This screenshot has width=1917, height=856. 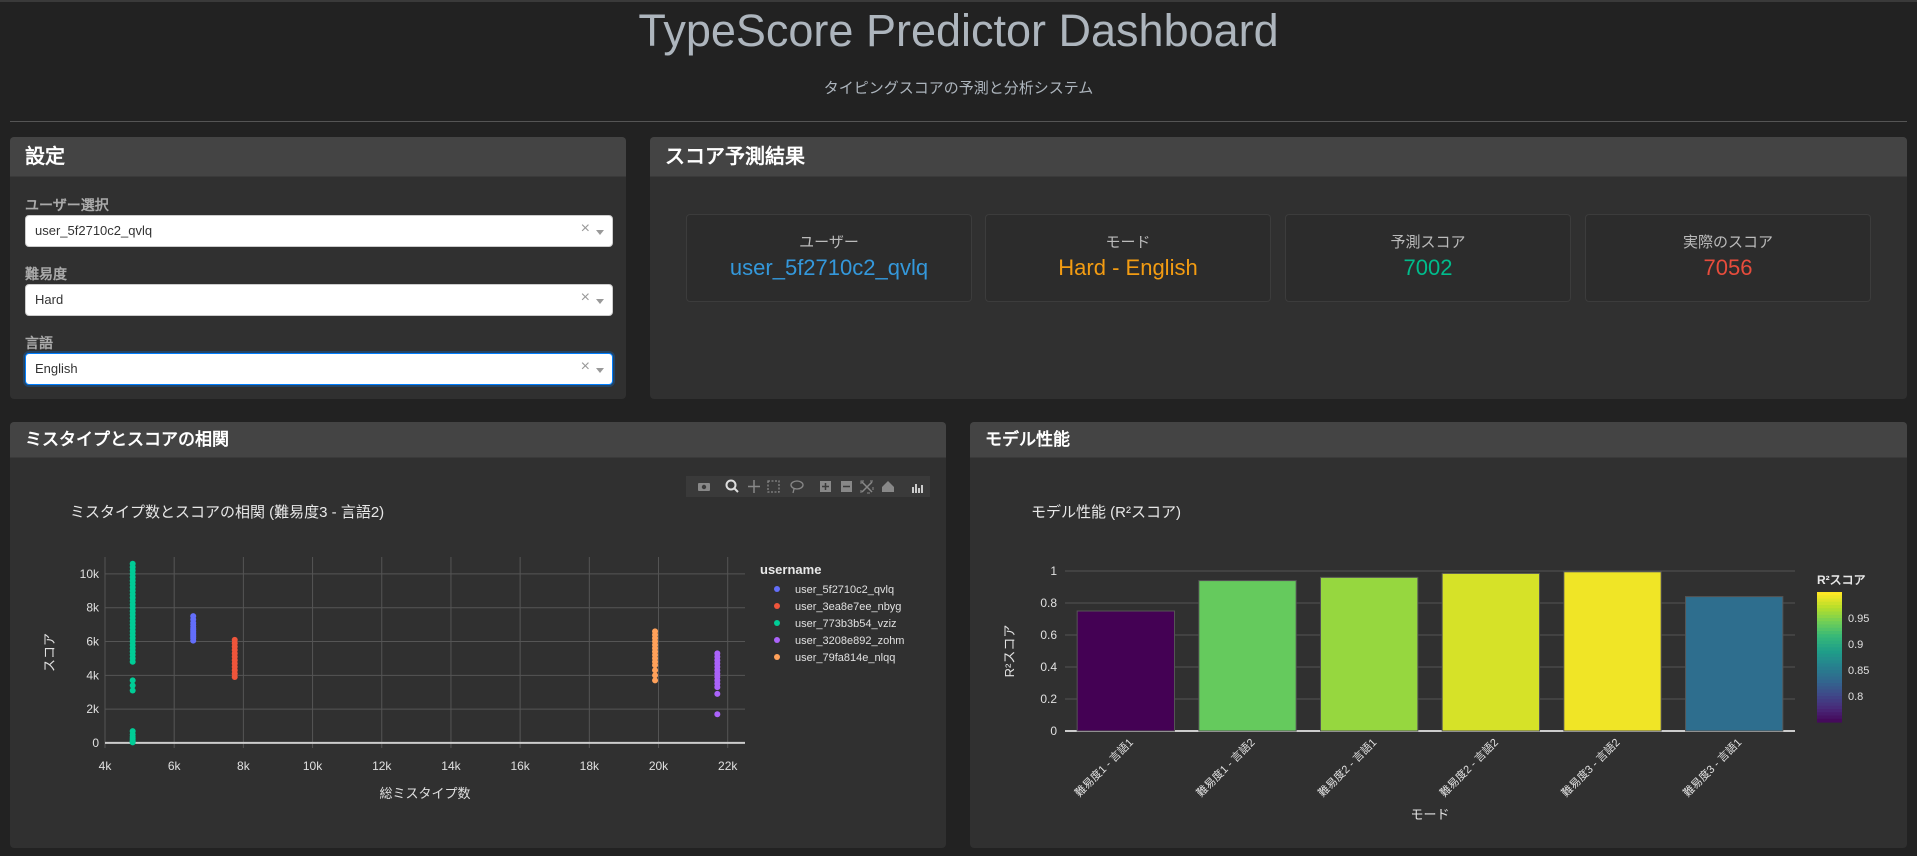 I want to click on user-select-value: user_5f2710c2_qvlq, so click(x=94, y=230).